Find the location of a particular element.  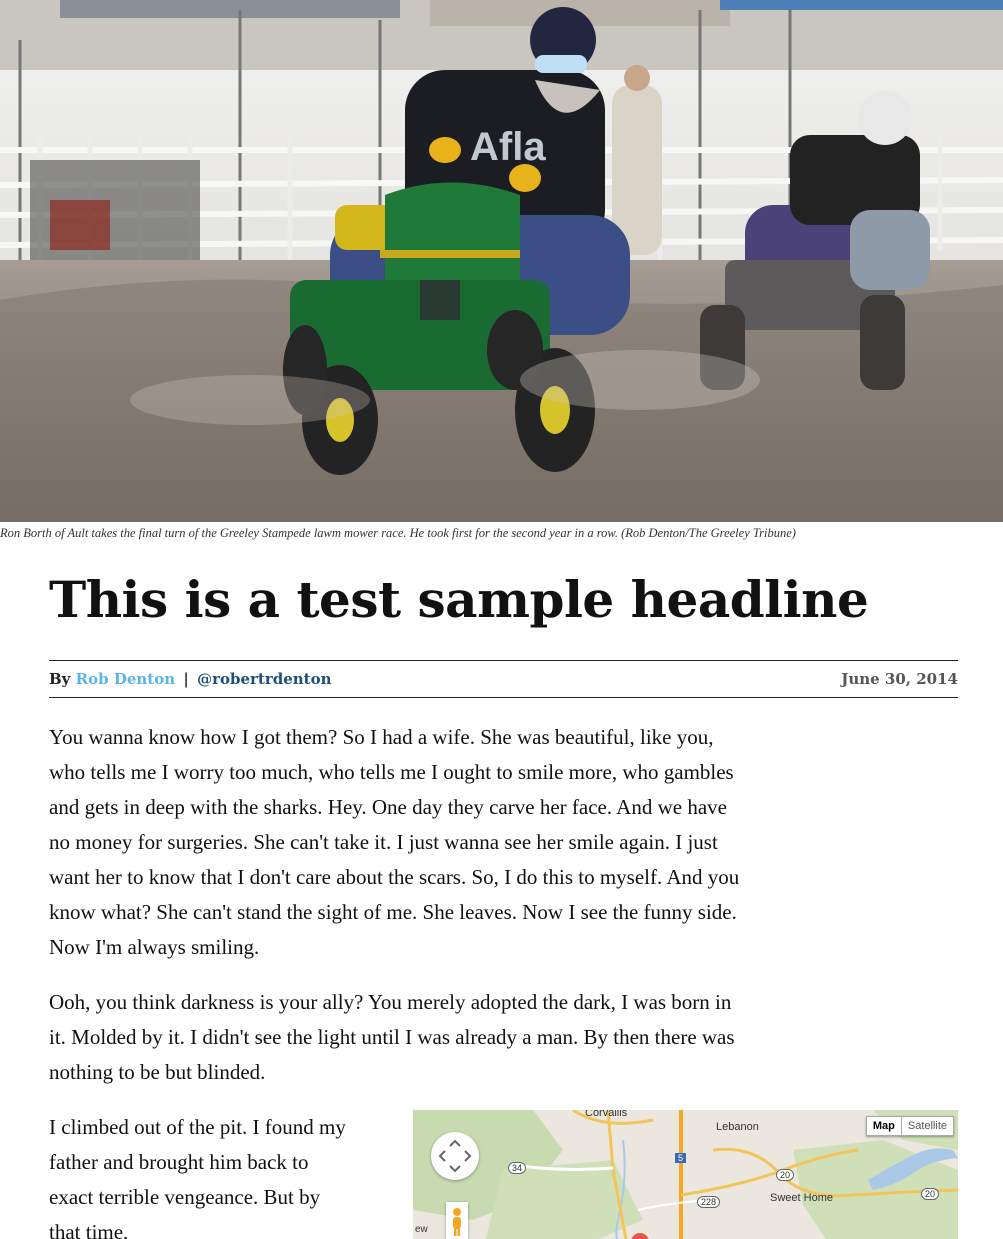

route-shield: 228 is located at coordinates (709, 1202).